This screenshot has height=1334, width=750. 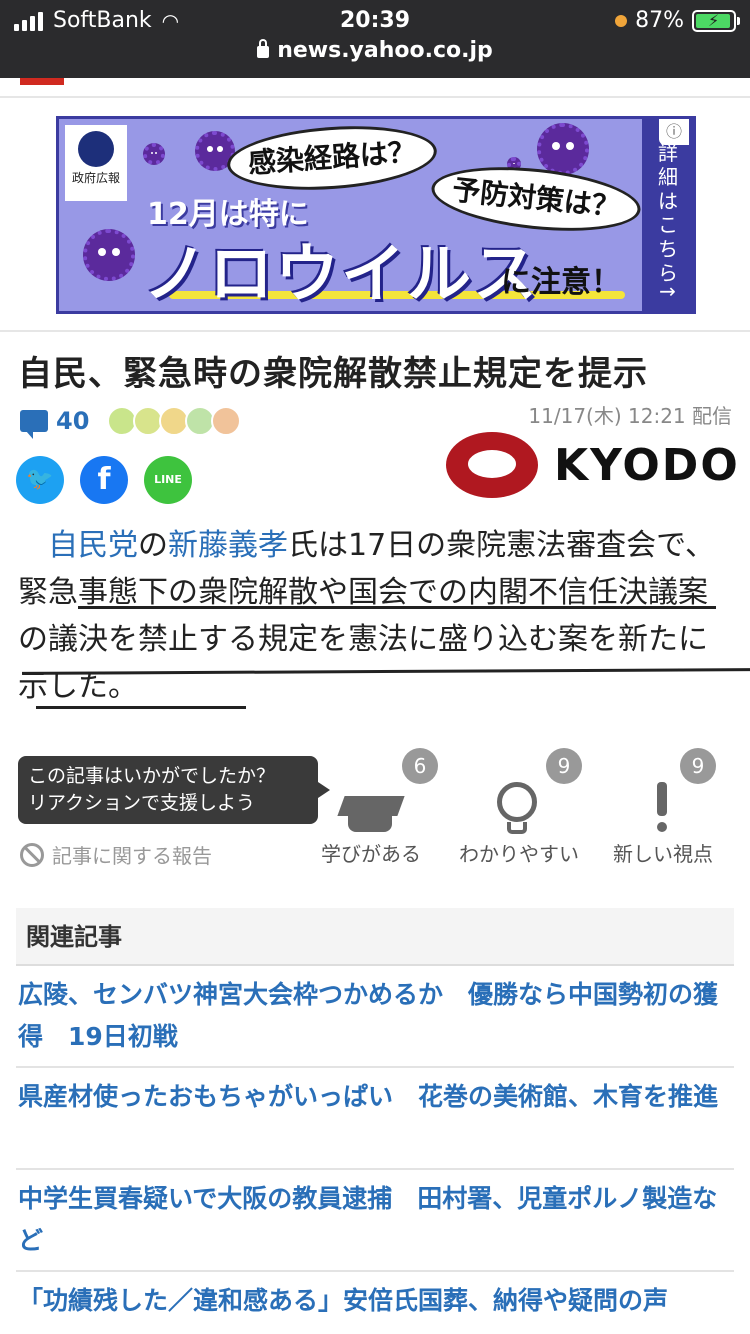 What do you see at coordinates (667, 291) in the screenshot?
I see `arrow-right-icon: →` at bounding box center [667, 291].